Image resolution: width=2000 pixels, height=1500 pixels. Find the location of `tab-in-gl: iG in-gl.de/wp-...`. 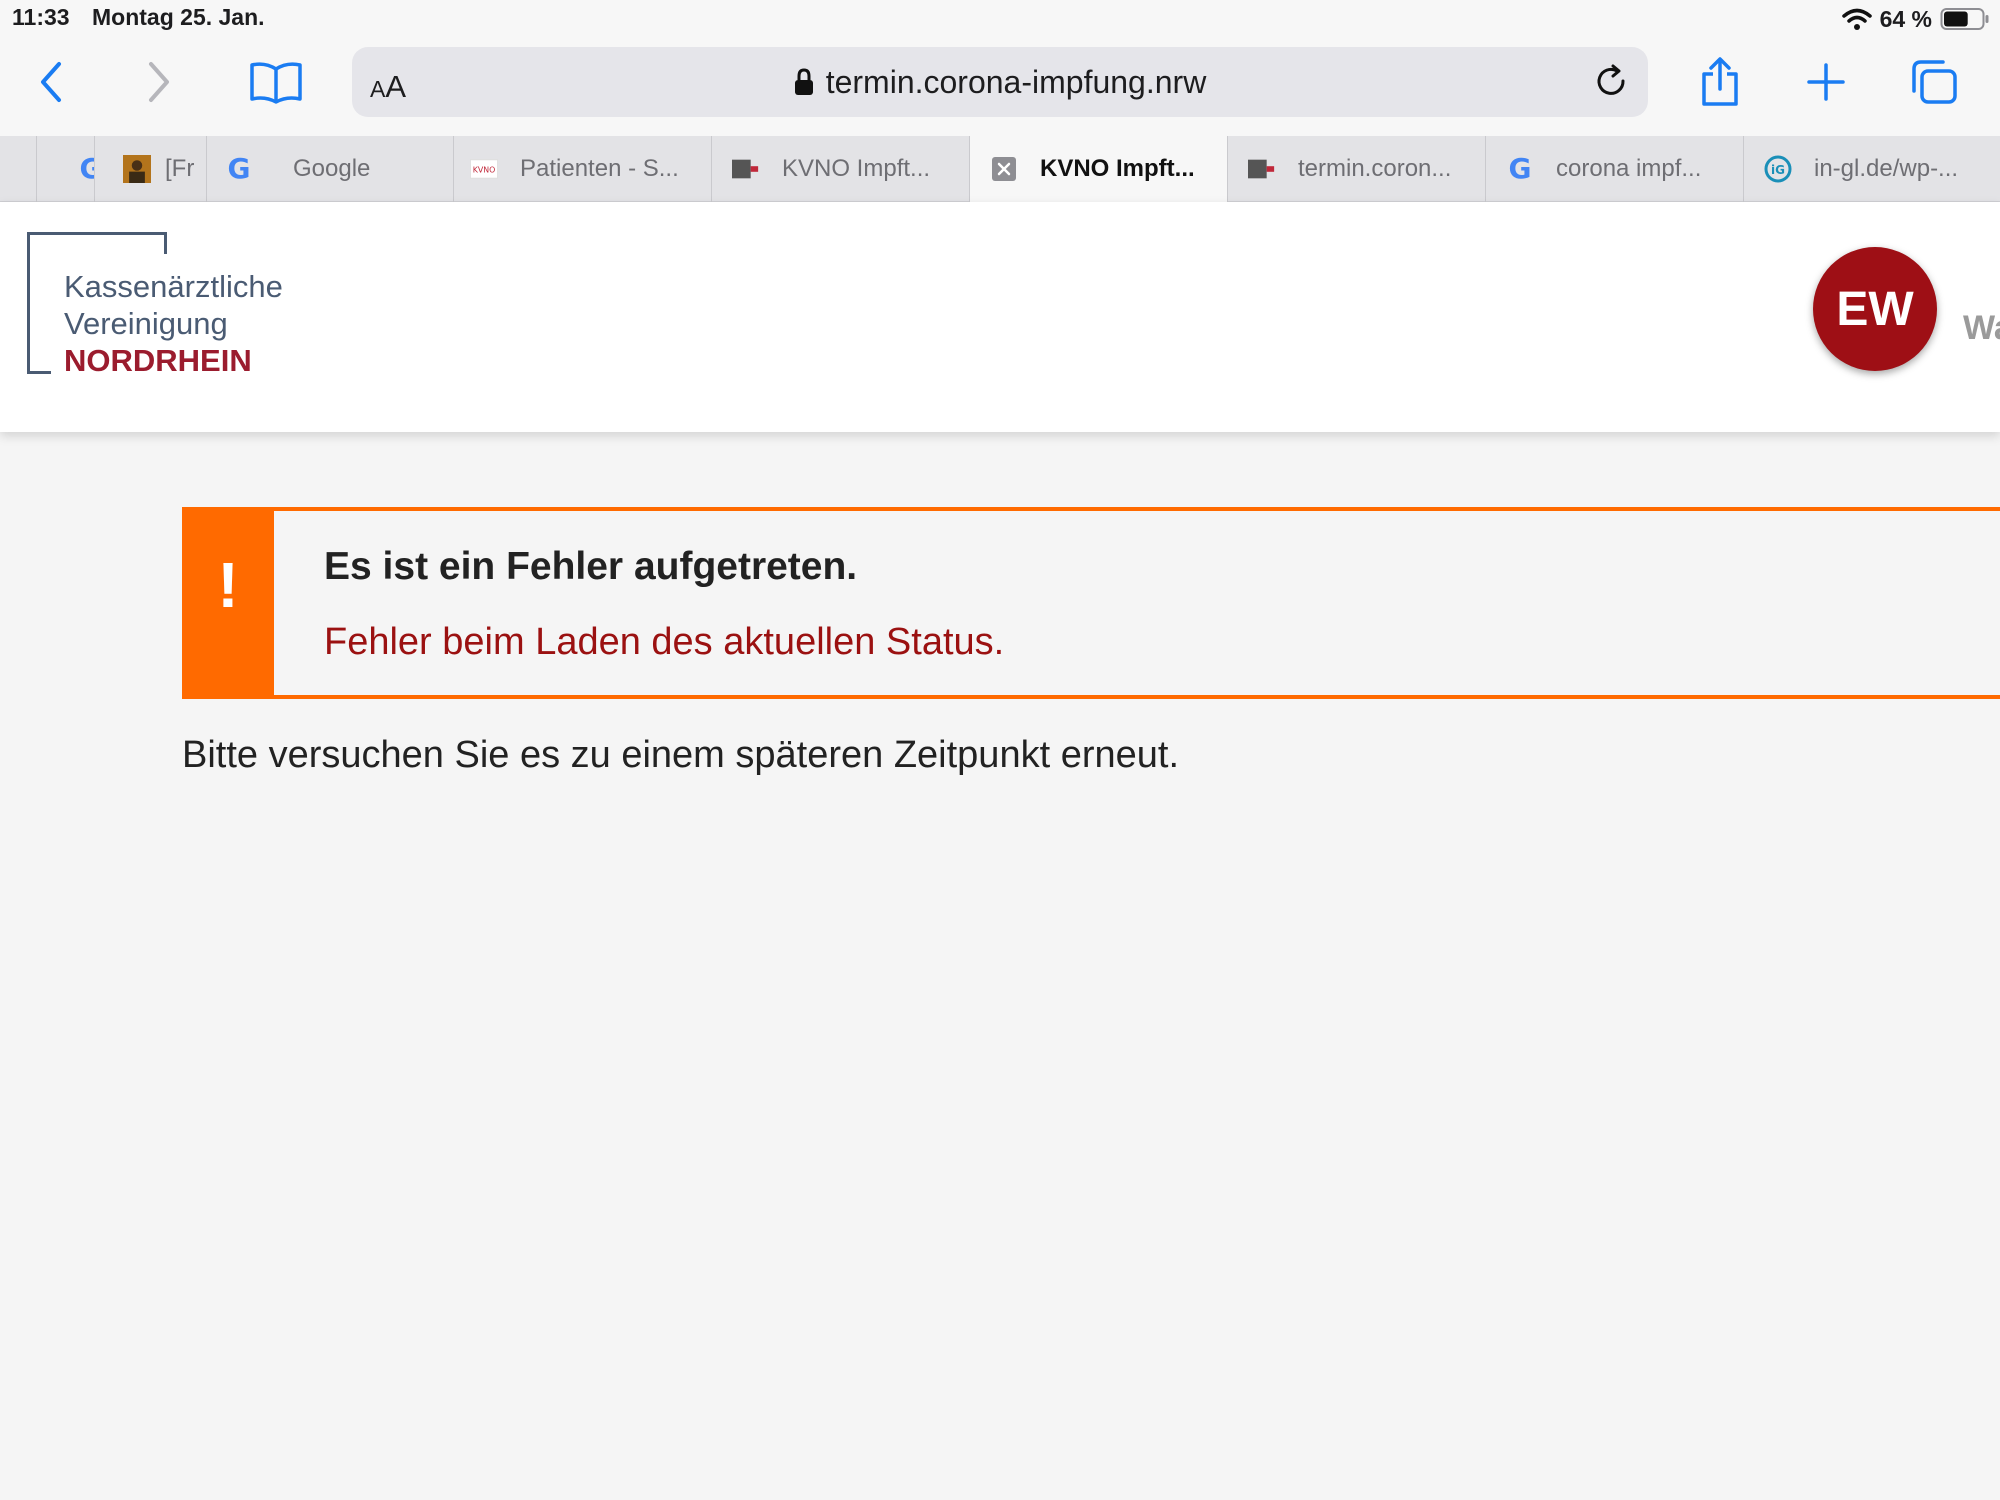

tab-in-gl: iG in-gl.de/wp-... is located at coordinates (1871, 169).